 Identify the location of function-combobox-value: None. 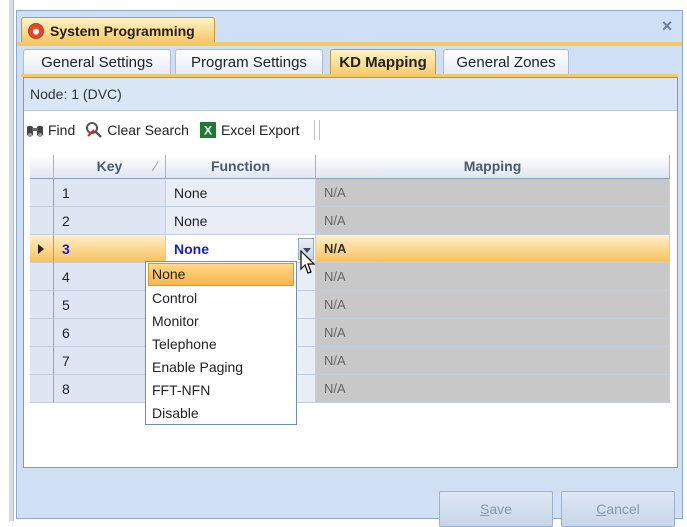
(191, 249).